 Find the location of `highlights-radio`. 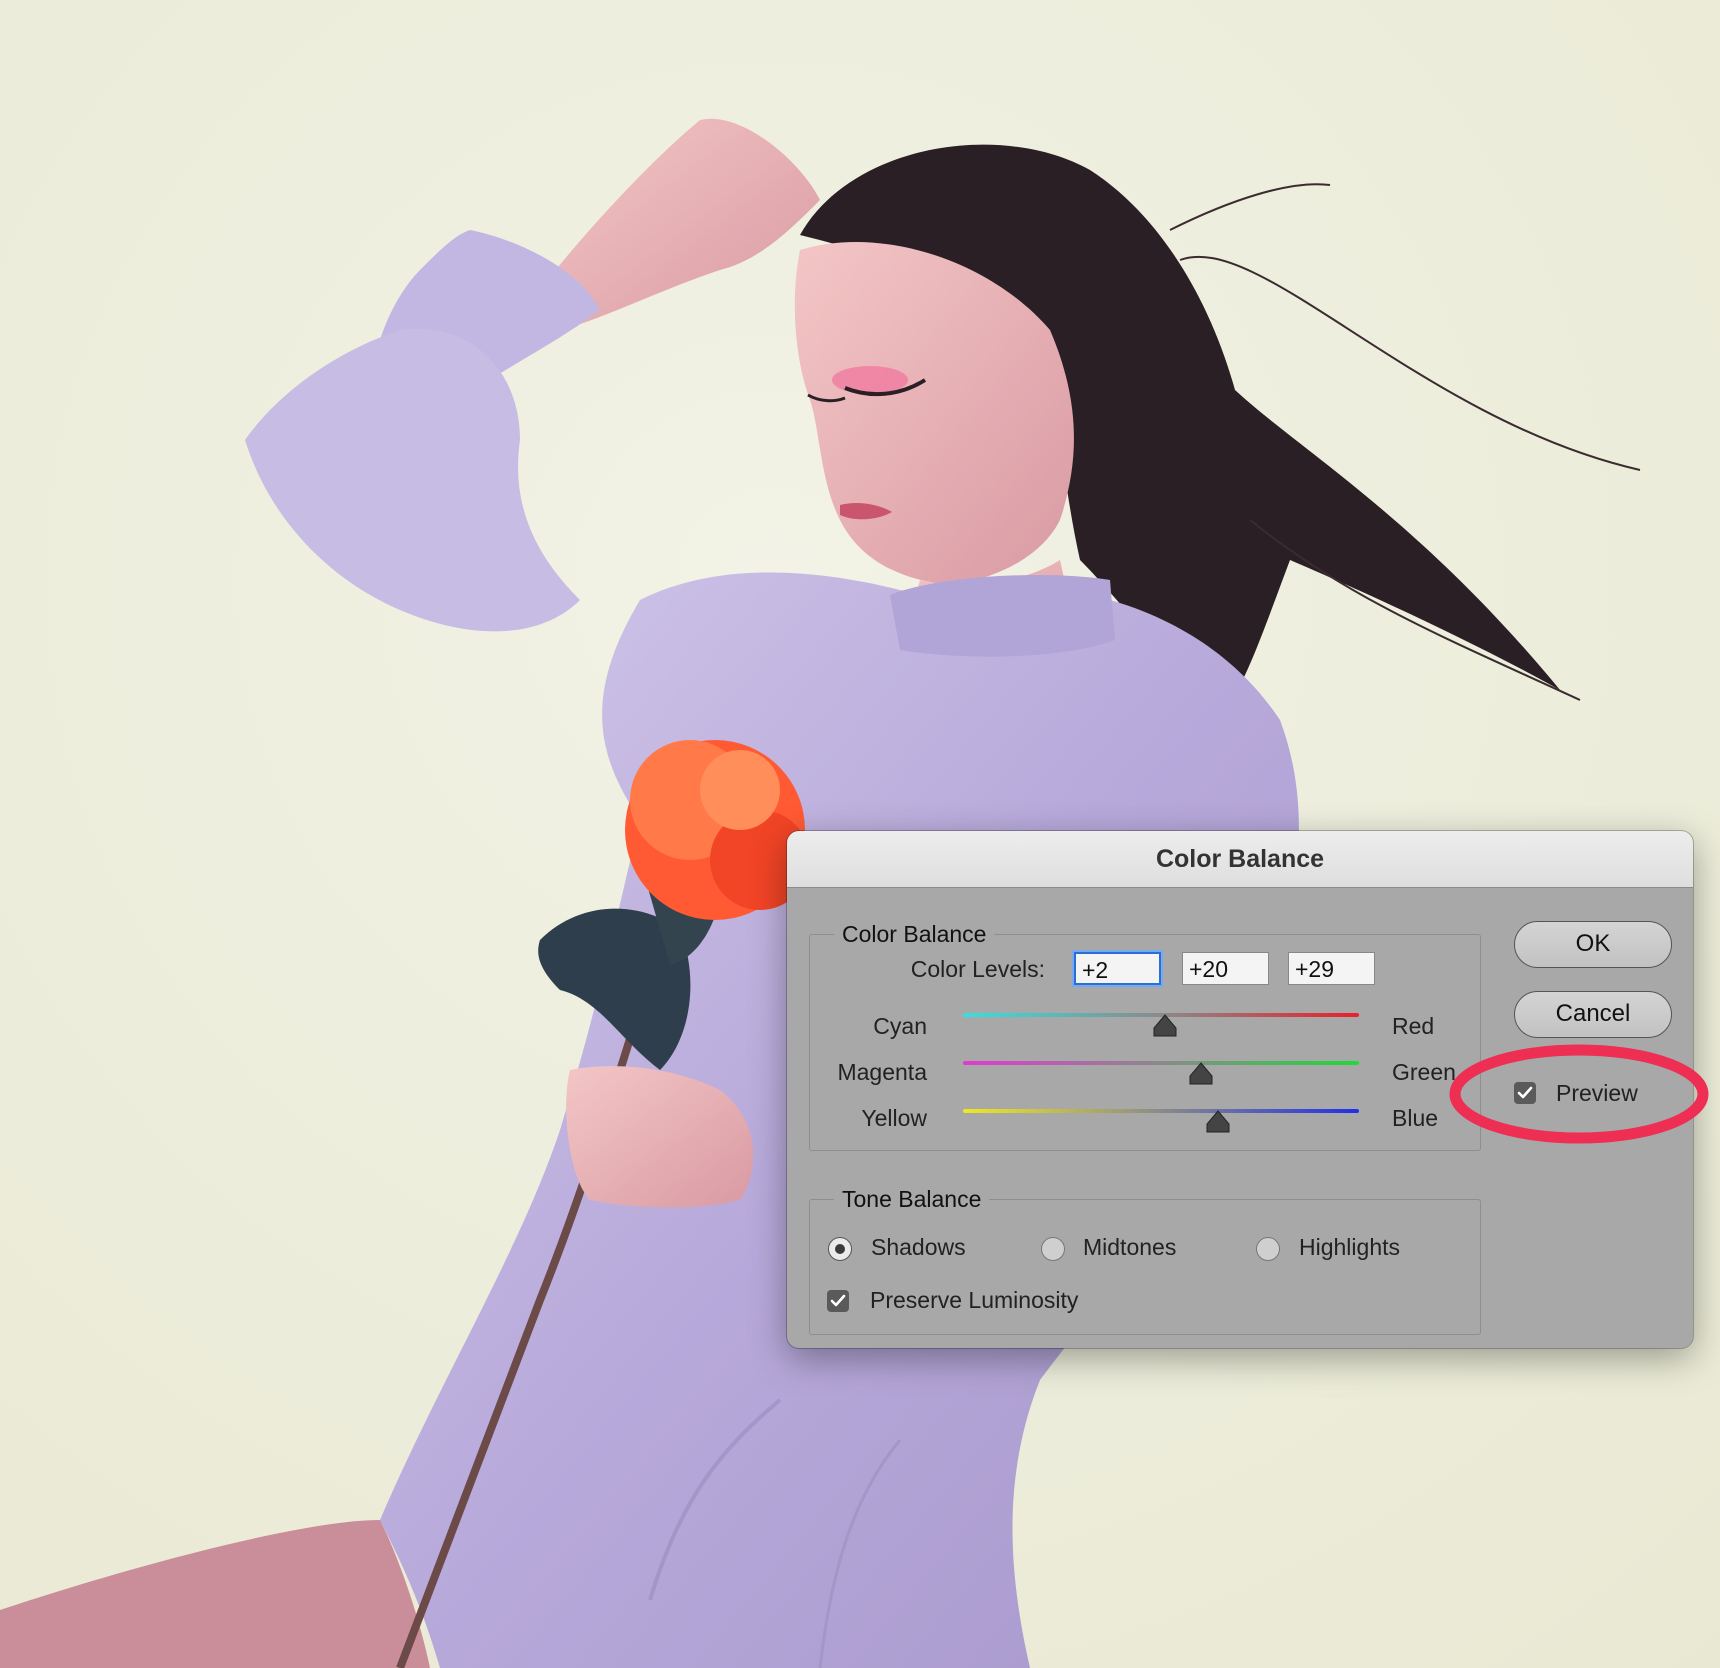

highlights-radio is located at coordinates (1268, 1249).